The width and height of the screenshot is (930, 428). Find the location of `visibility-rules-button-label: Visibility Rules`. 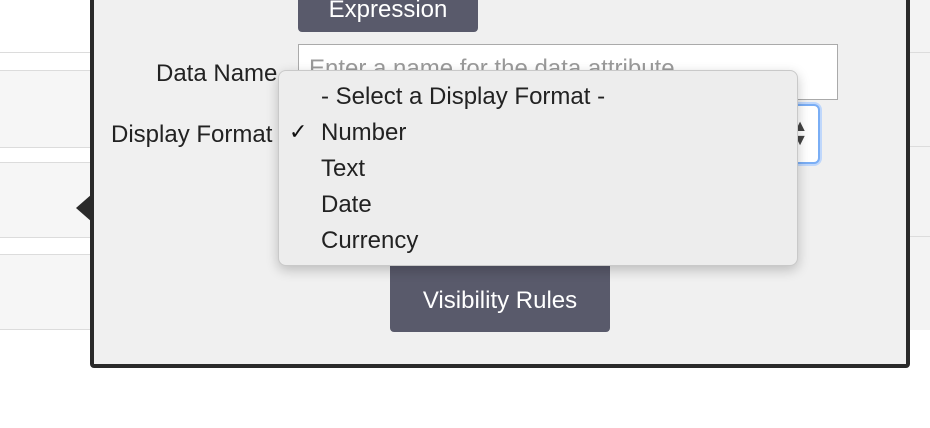

visibility-rules-button-label: Visibility Rules is located at coordinates (500, 300).